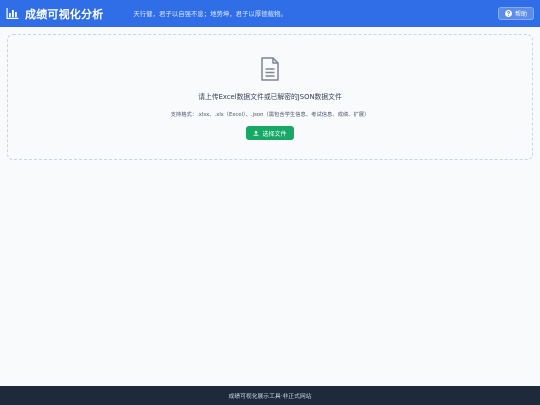 The image size is (540, 405). What do you see at coordinates (12, 13) in the screenshot?
I see `bar-chart-icon` at bounding box center [12, 13].